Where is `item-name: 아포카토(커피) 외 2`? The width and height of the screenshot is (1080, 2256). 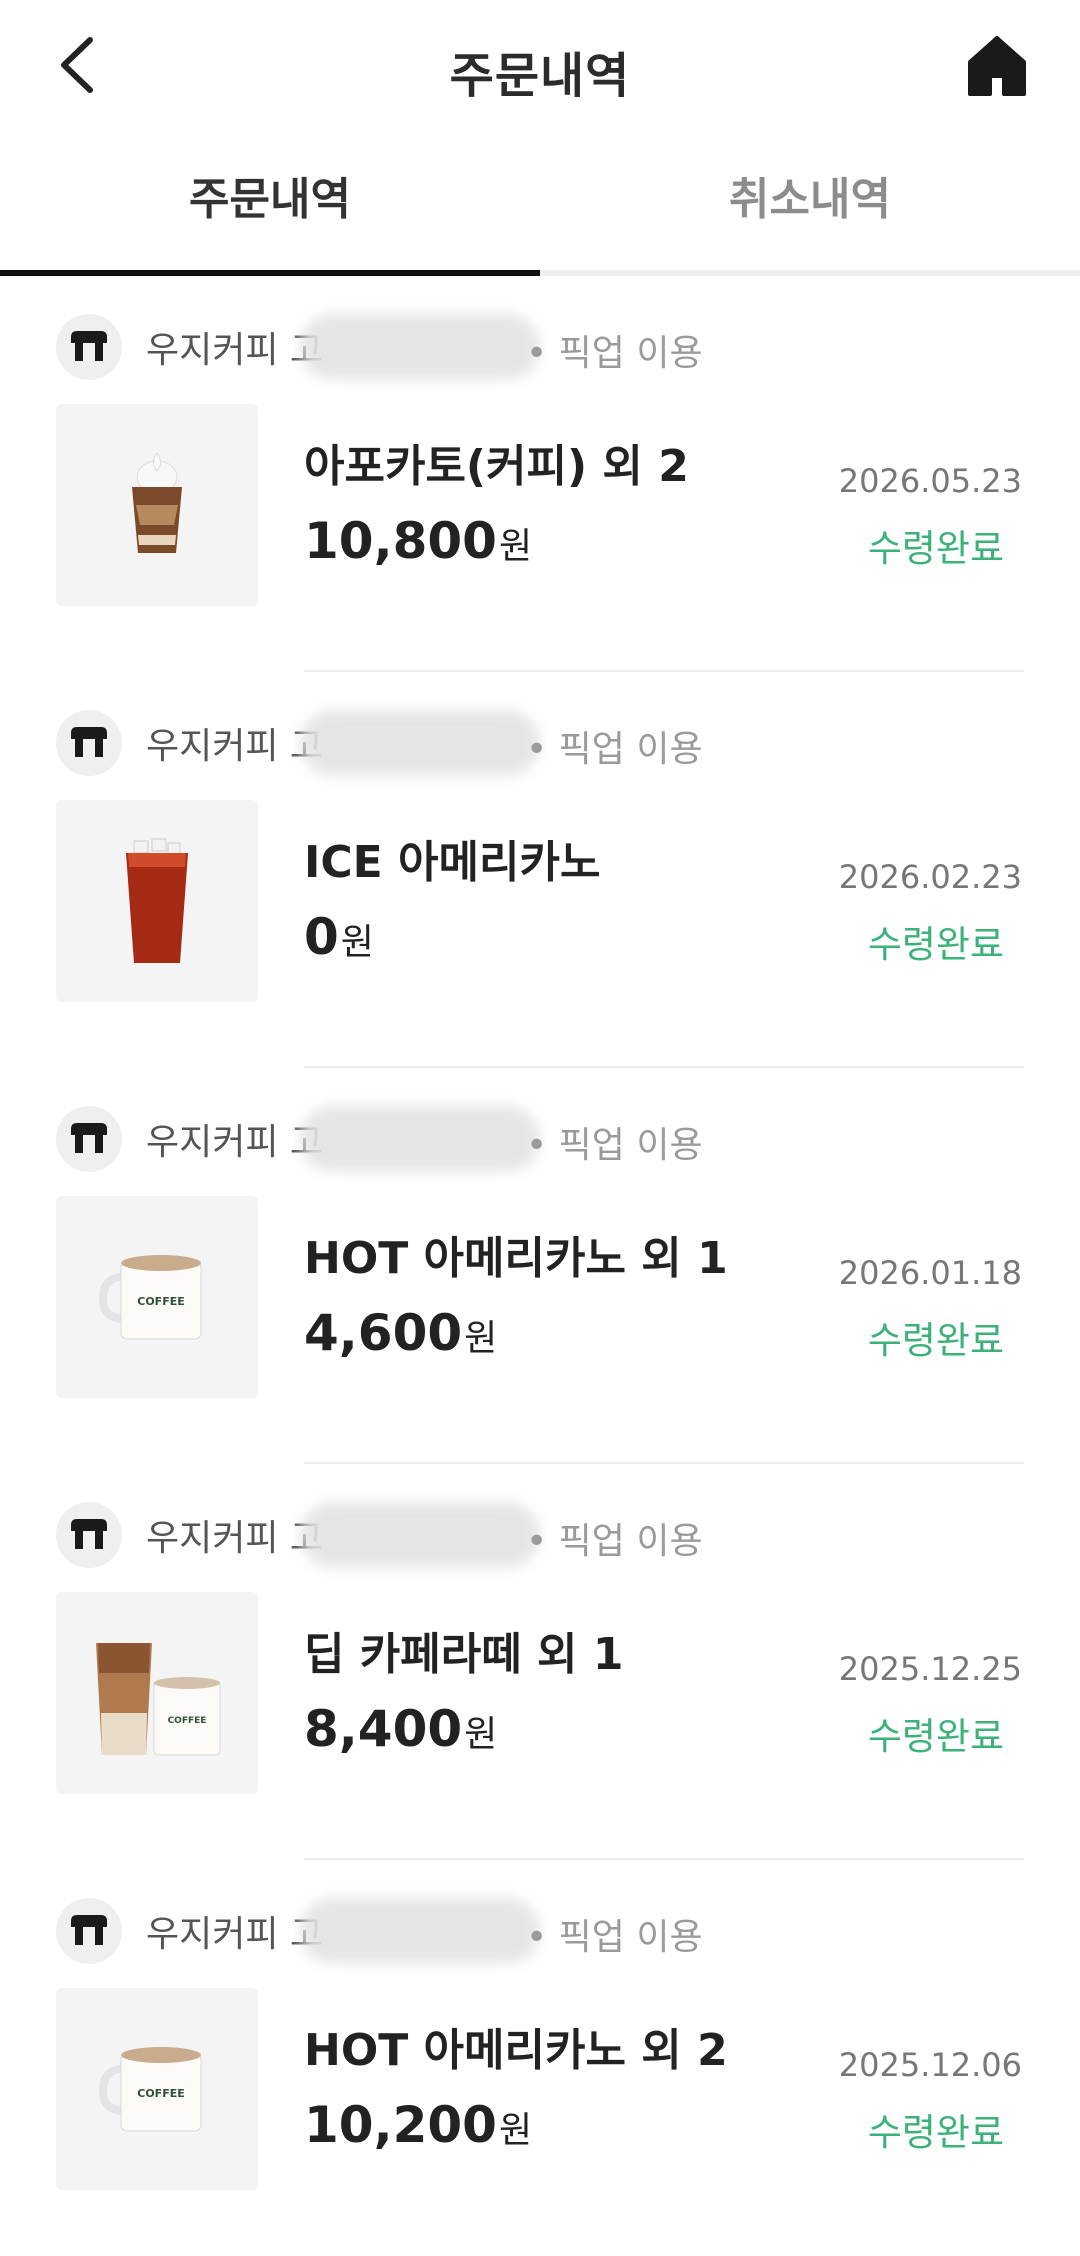 item-name: 아포카토(커피) 외 2 is located at coordinates (496, 466).